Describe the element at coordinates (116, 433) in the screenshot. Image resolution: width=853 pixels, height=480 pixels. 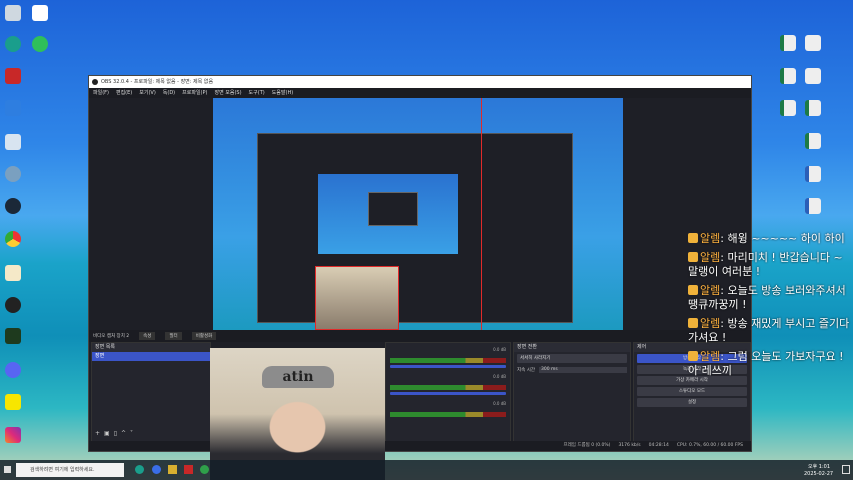
I see `scene-actions: +▣▯^˅` at that location.